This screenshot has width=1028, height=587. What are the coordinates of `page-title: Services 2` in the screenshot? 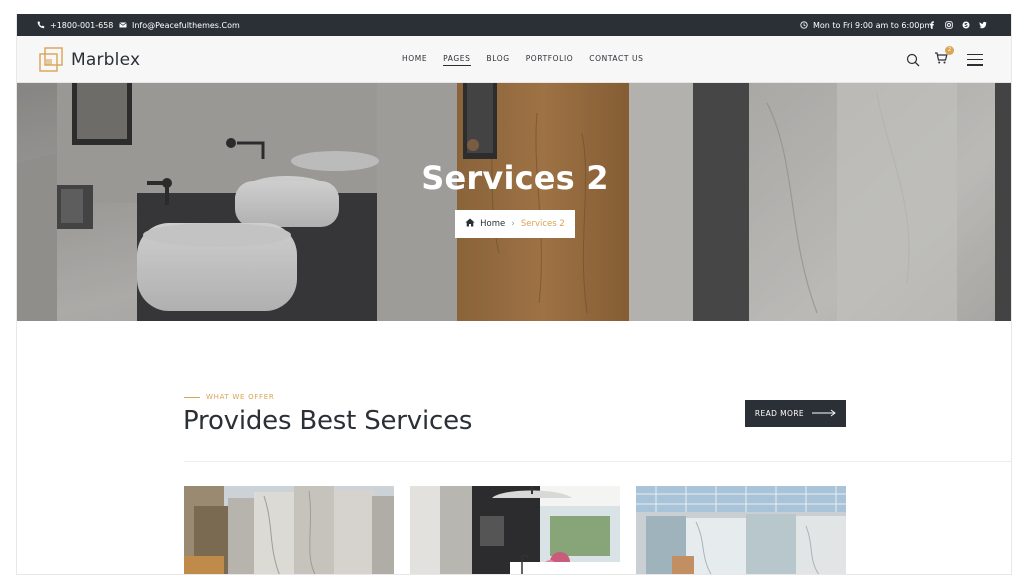 It's located at (515, 178).